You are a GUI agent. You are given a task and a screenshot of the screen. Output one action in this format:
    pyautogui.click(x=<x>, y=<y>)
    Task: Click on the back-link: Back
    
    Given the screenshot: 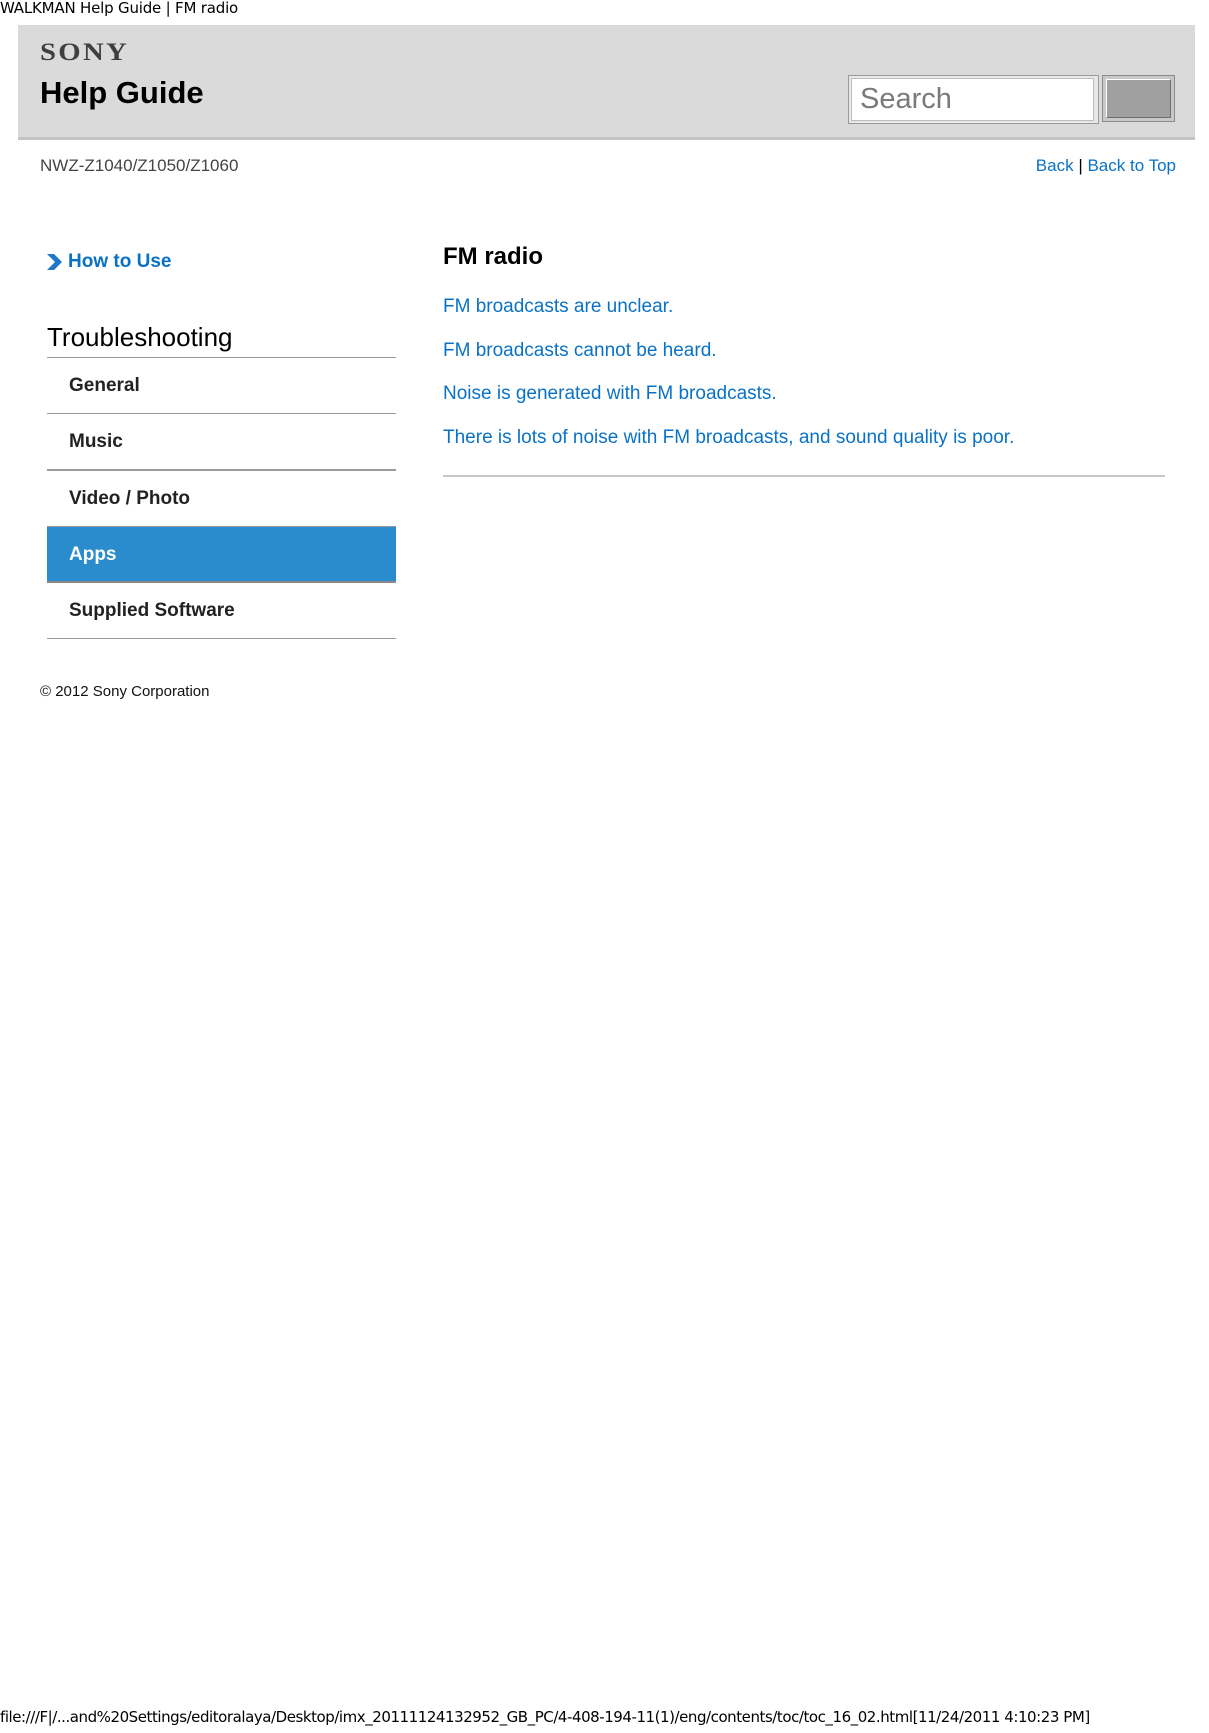 What is the action you would take?
    pyautogui.click(x=1055, y=165)
    